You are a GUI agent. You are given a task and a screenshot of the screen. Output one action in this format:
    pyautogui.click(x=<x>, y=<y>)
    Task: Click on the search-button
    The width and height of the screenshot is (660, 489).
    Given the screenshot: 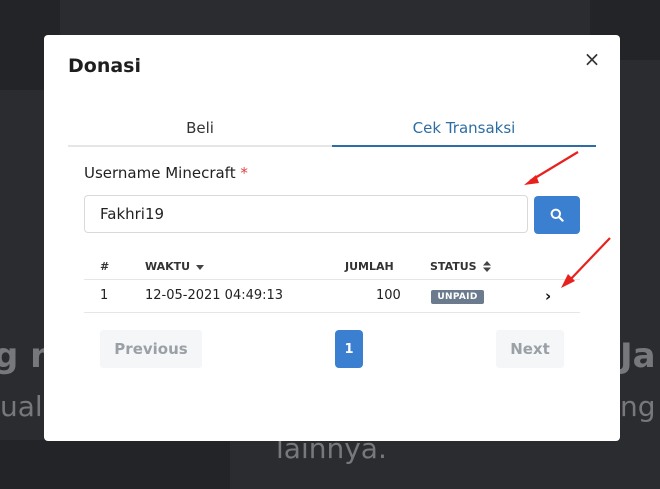 What is the action you would take?
    pyautogui.click(x=557, y=215)
    